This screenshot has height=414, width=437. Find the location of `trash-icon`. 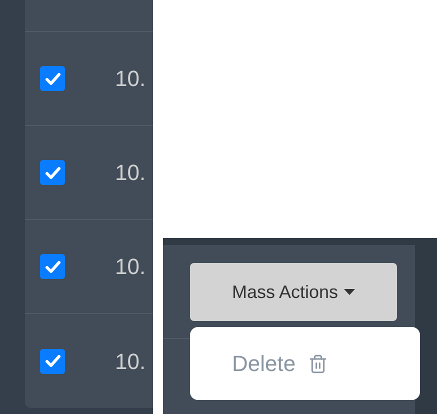

trash-icon is located at coordinates (318, 364).